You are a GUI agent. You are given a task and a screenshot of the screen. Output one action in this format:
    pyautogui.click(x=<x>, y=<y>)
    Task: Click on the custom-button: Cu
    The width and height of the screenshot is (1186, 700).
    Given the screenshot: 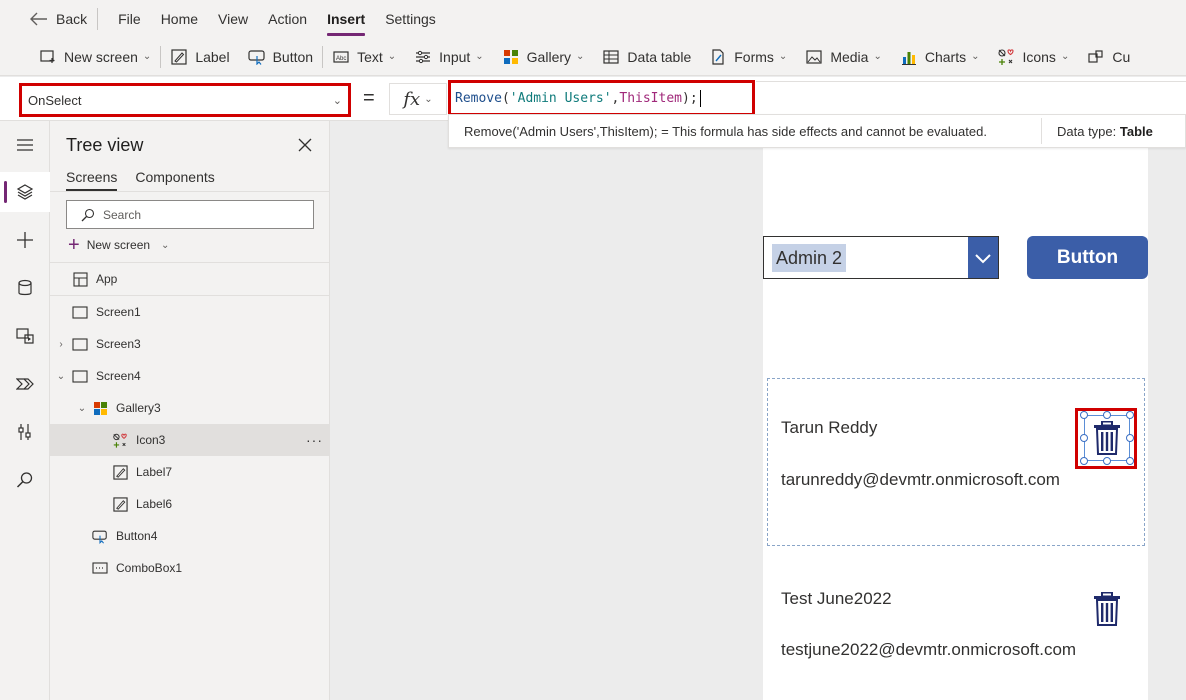 What is the action you would take?
    pyautogui.click(x=1108, y=56)
    